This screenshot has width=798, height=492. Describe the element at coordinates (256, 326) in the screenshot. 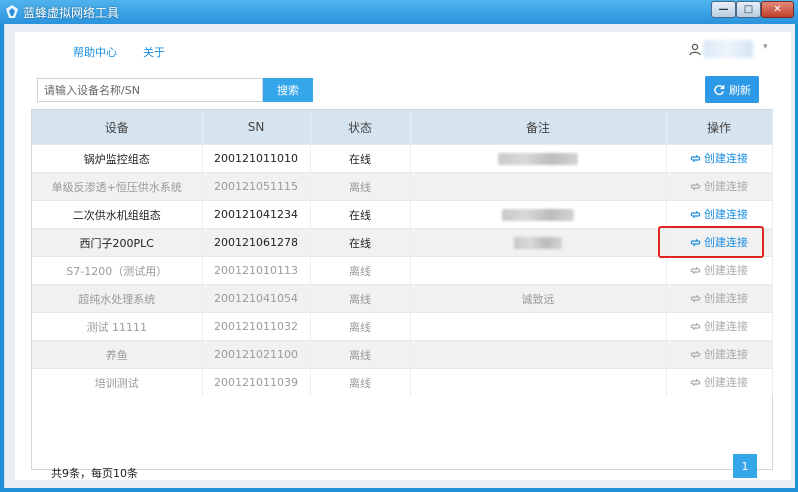

I see `cell-sn: 200121011032` at that location.